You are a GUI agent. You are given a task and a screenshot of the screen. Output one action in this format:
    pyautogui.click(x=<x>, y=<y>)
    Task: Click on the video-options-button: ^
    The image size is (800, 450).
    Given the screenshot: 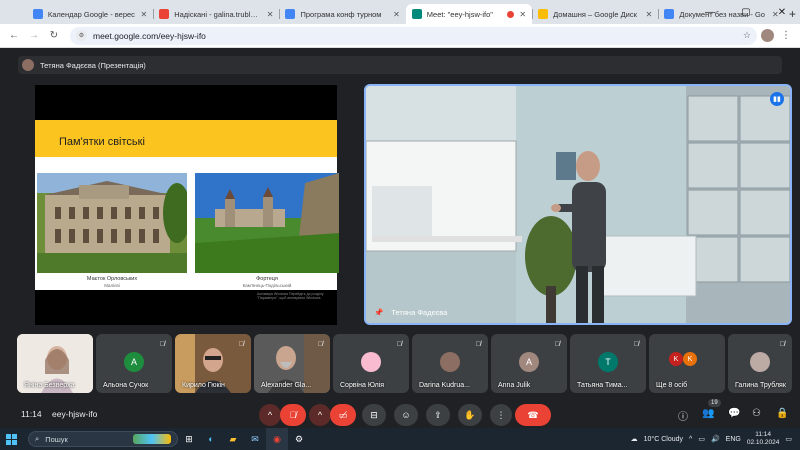 What is the action you would take?
    pyautogui.click(x=320, y=415)
    